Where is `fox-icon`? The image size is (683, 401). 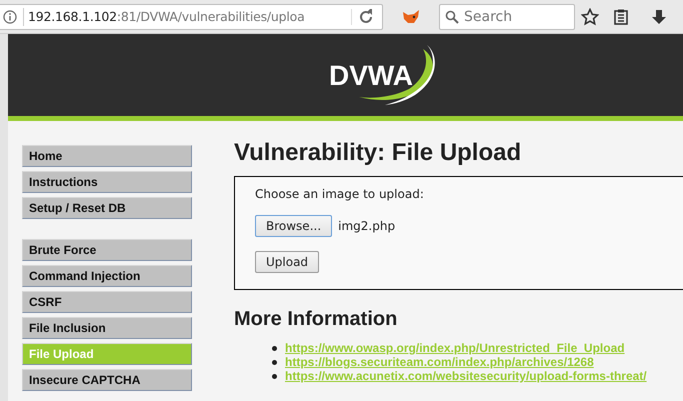
fox-icon is located at coordinates (411, 17).